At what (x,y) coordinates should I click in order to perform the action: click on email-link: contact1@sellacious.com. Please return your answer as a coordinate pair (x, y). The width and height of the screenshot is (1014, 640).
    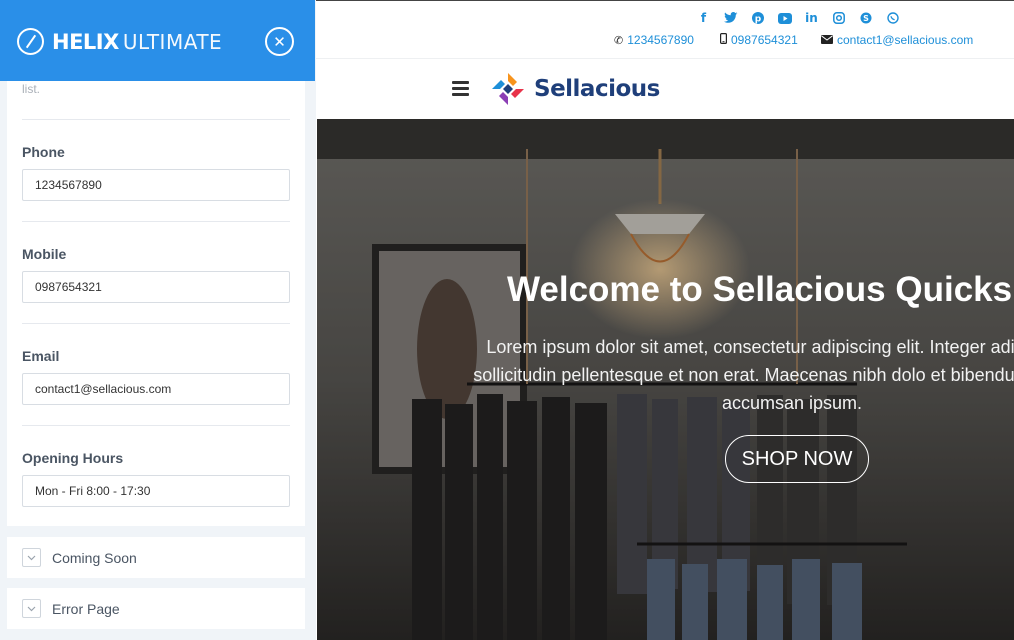
    Looking at the image, I should click on (897, 40).